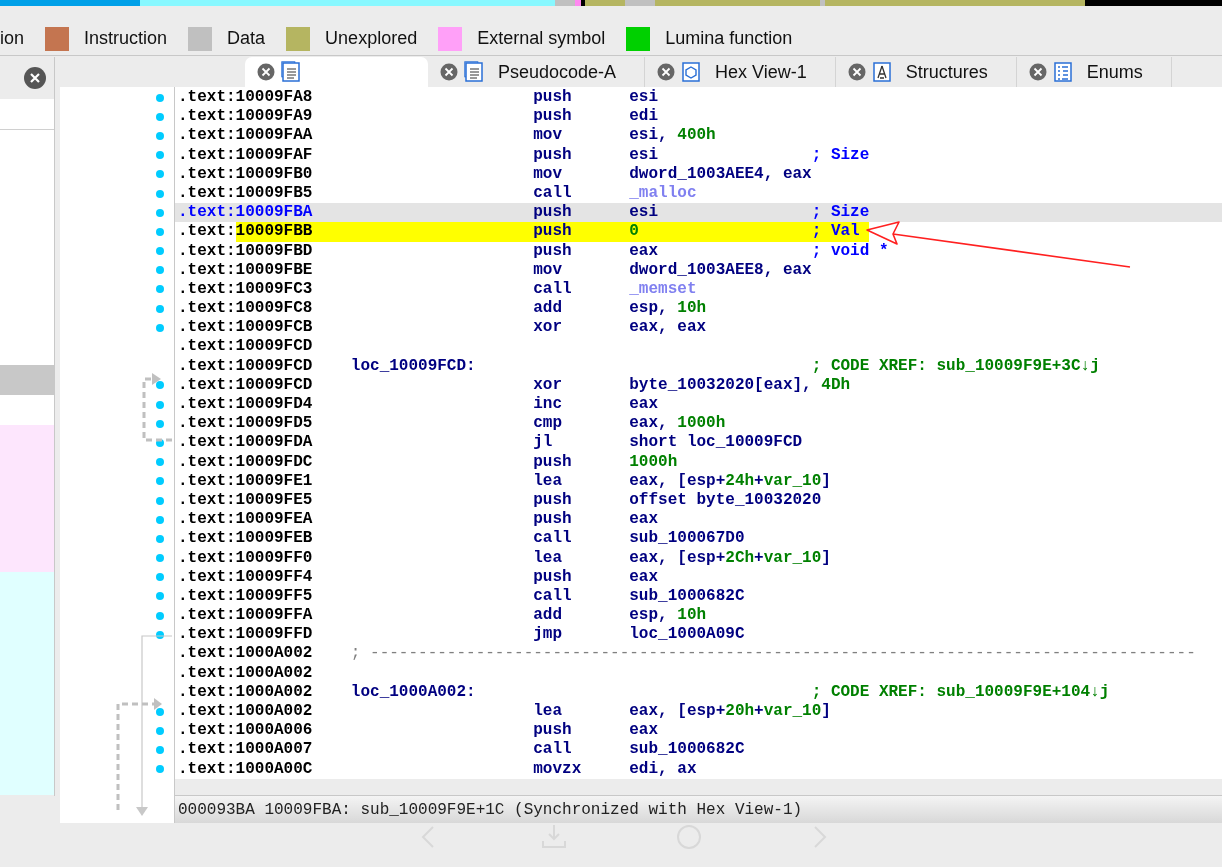 The height and width of the screenshot is (867, 1222). I want to click on listing-line: .text:10009FF0 lea eax, [esp+2Ch+var_10], so click(698, 558).